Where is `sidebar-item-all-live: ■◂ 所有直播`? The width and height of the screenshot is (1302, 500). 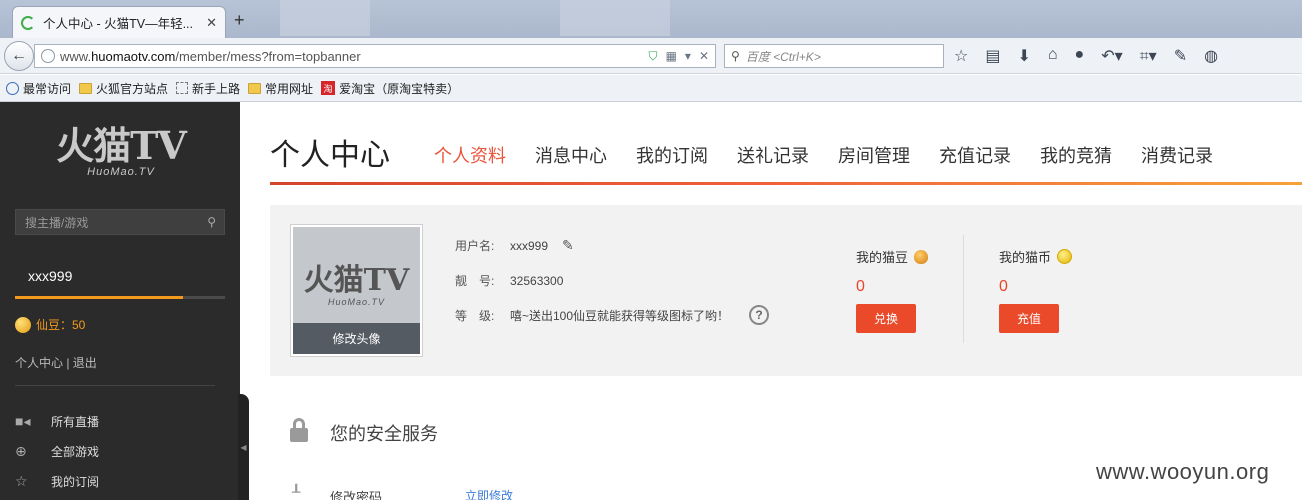 sidebar-item-all-live: ■◂ 所有直播 is located at coordinates (57, 421).